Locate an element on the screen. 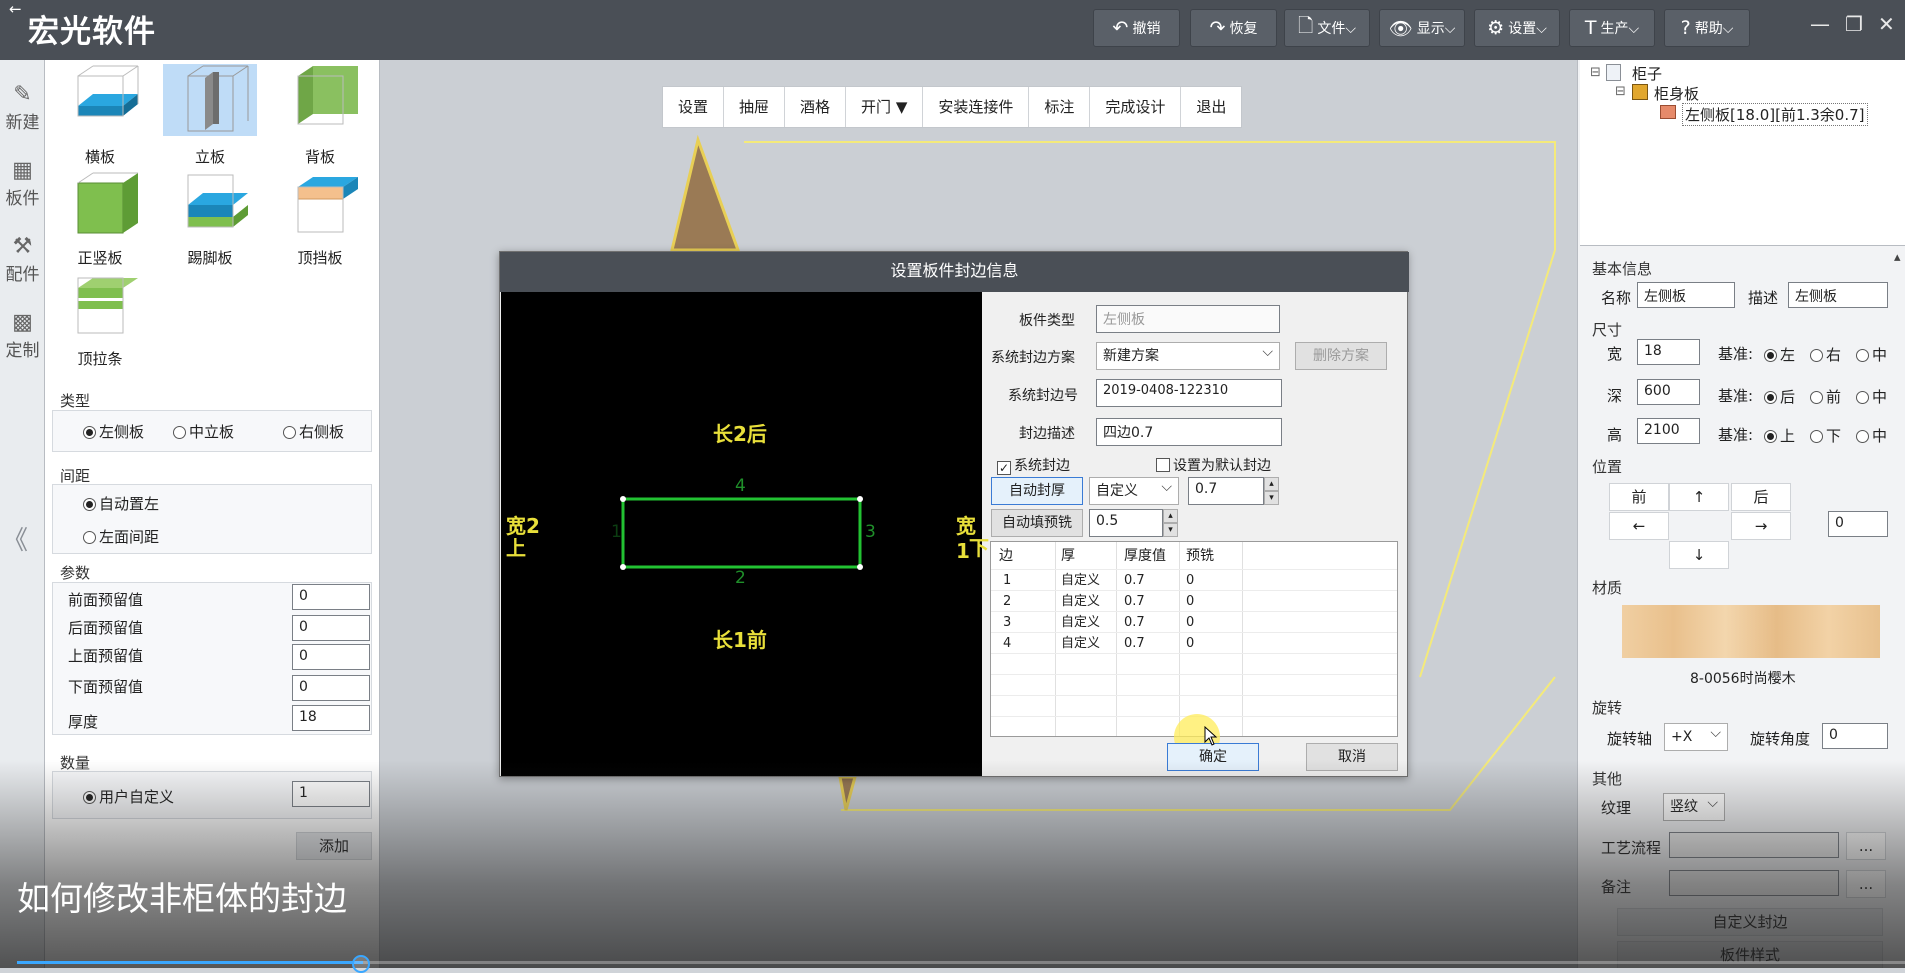 This screenshot has height=973, width=1905. collapse-icon: 《 is located at coordinates (15, 538).